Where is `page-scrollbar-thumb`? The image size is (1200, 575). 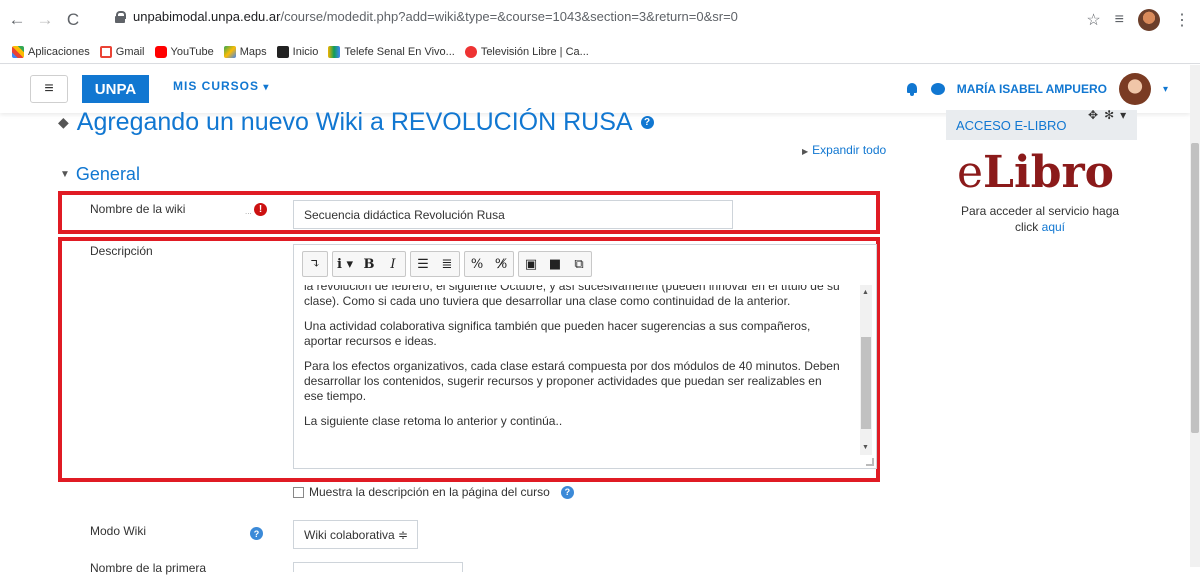 page-scrollbar-thumb is located at coordinates (1195, 288).